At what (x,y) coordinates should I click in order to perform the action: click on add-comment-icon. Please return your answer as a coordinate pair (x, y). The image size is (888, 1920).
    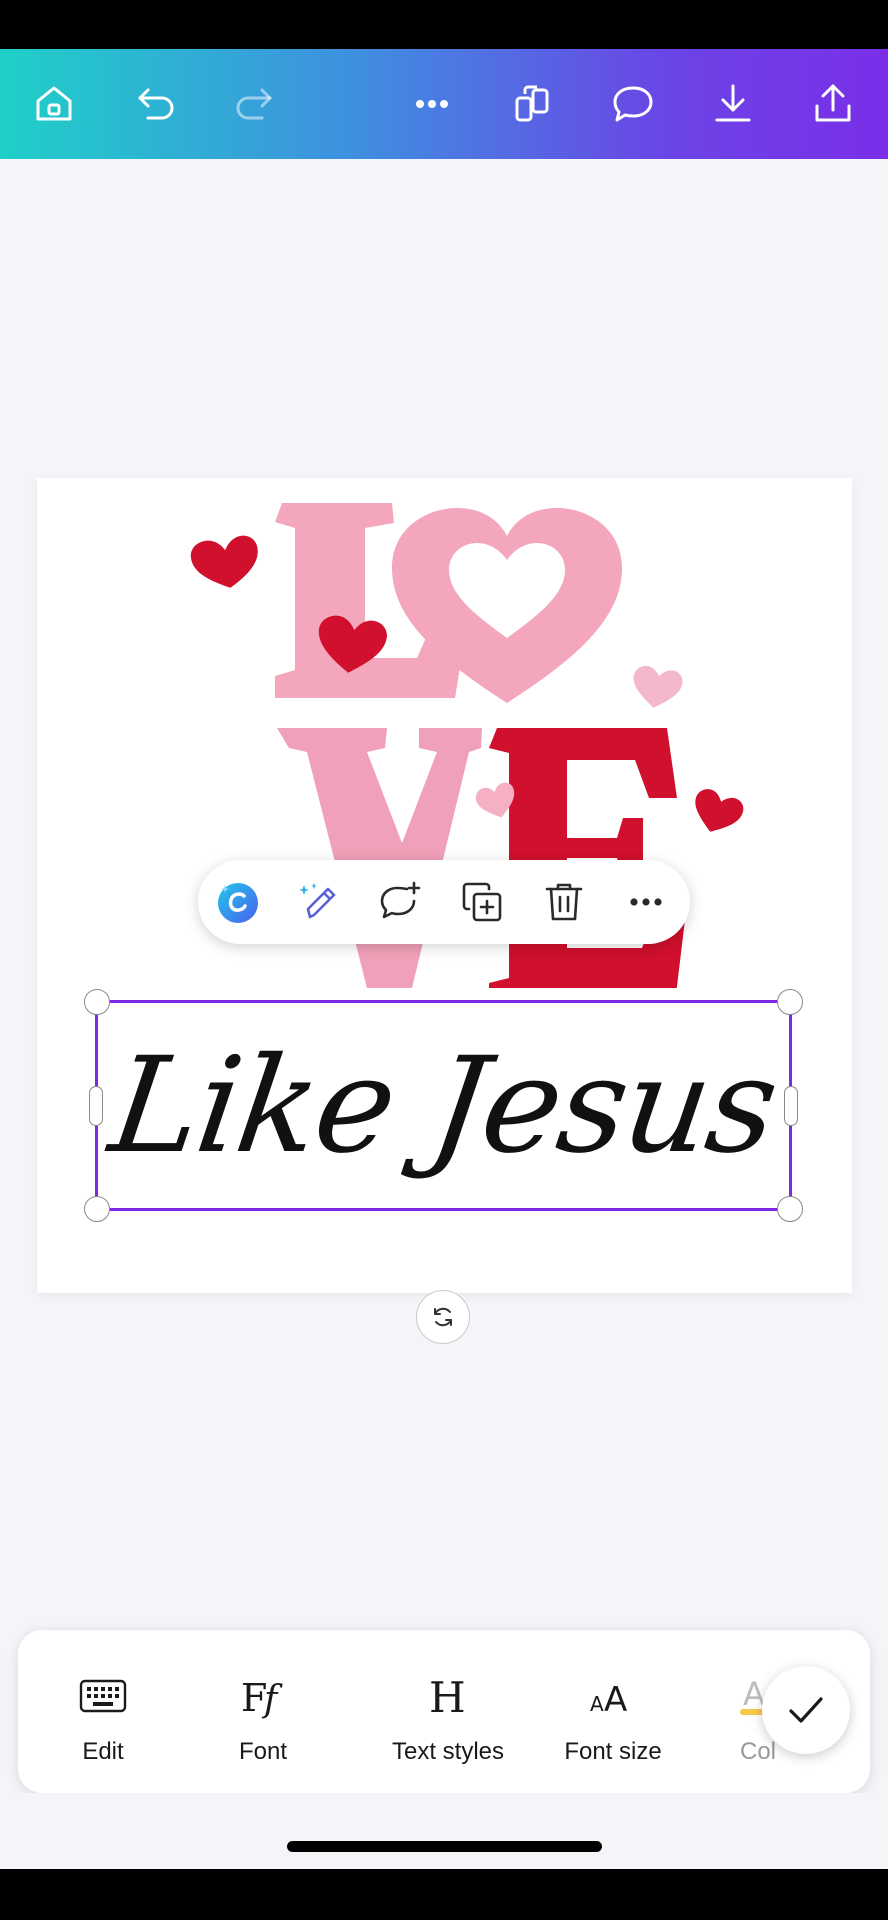
    Looking at the image, I should click on (400, 900).